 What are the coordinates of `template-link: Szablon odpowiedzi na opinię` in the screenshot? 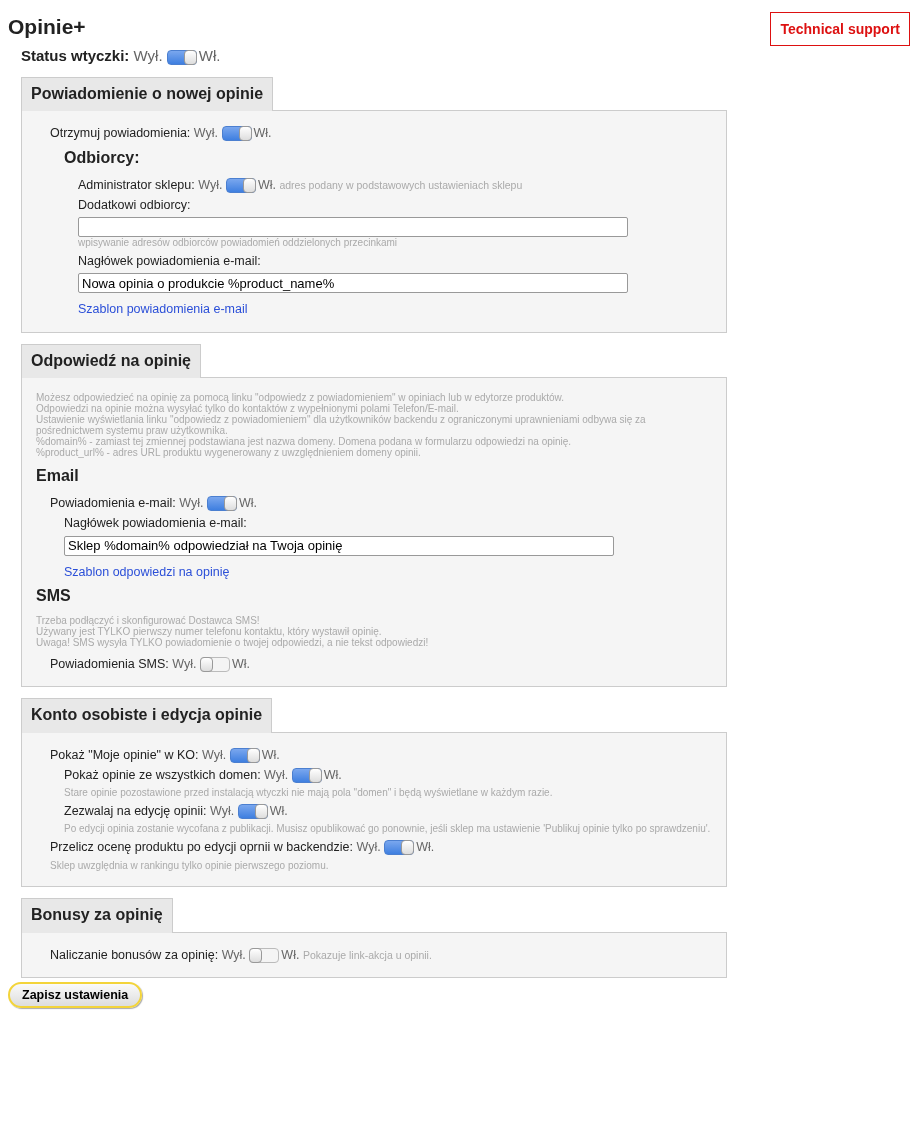 It's located at (147, 571).